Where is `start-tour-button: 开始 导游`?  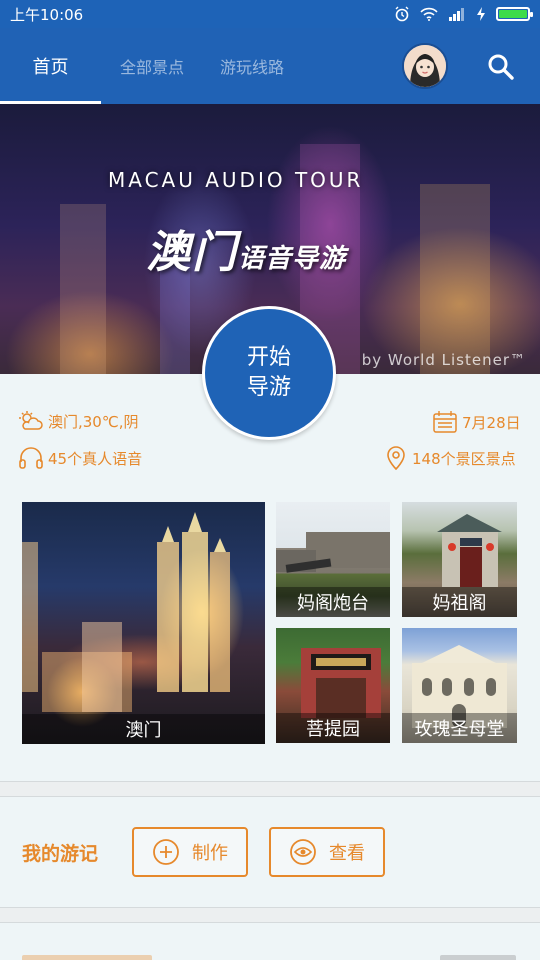 start-tour-button: 开始 导游 is located at coordinates (269, 373).